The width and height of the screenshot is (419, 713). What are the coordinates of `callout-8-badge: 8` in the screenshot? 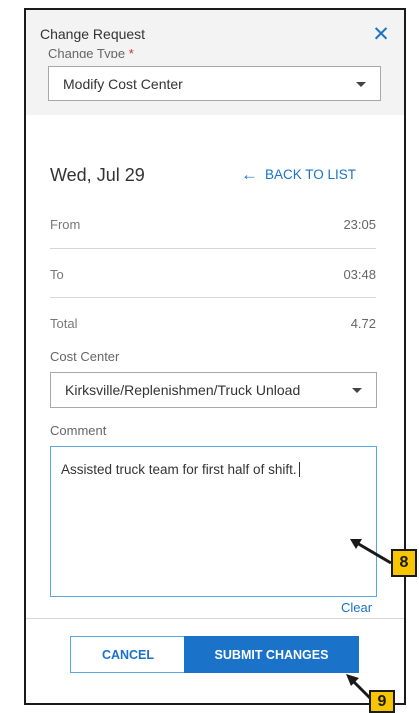 It's located at (404, 563).